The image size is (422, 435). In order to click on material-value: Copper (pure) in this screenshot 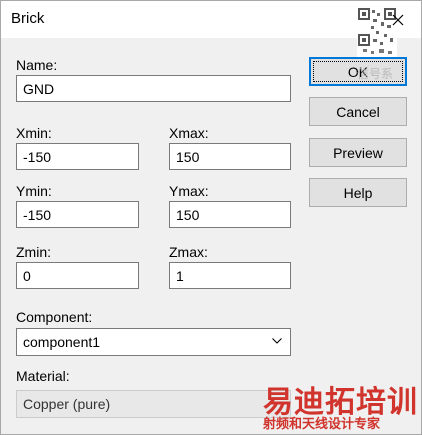, I will do `click(67, 404)`.